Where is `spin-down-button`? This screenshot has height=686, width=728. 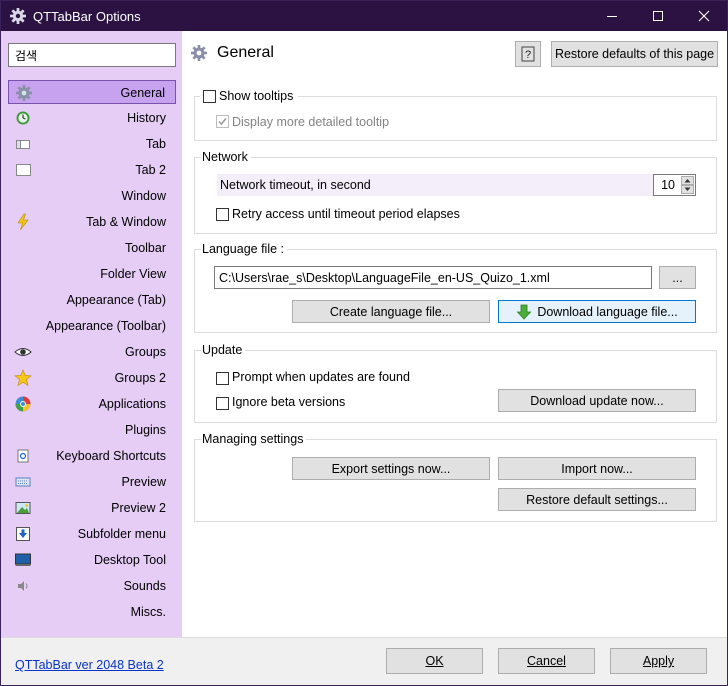 spin-down-button is located at coordinates (687, 189).